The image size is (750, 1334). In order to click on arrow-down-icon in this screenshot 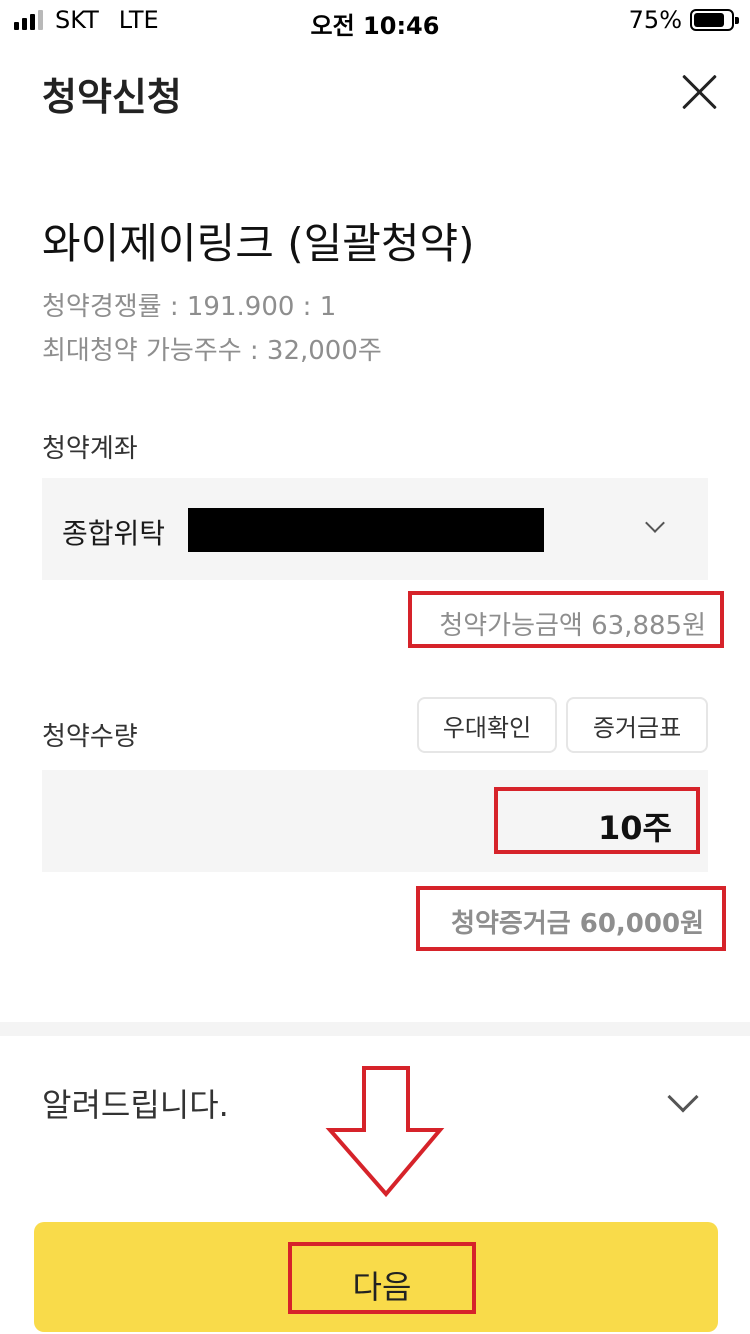, I will do `click(385, 1132)`.